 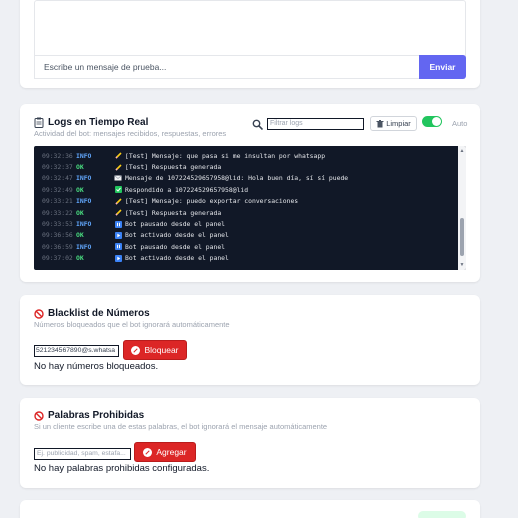 I want to click on scroll-down-arrow-icon: ▼, so click(x=462, y=265).